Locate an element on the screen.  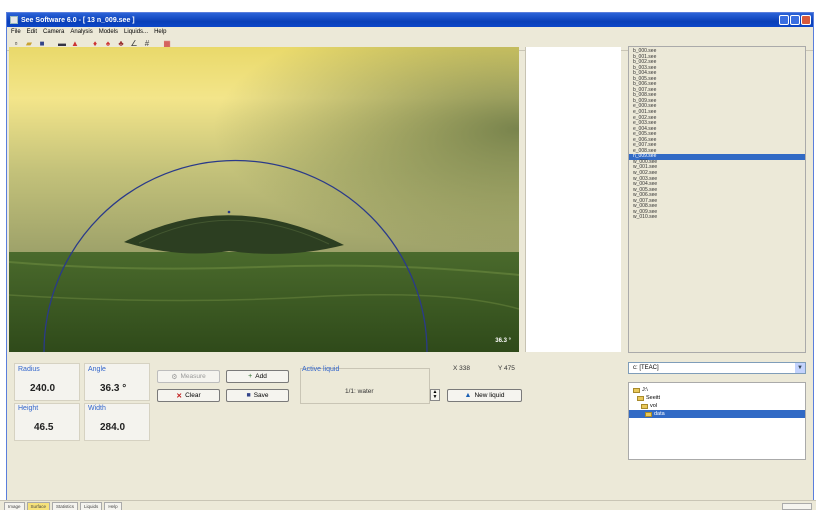
tab-help: Help is located at coordinates (113, 506).